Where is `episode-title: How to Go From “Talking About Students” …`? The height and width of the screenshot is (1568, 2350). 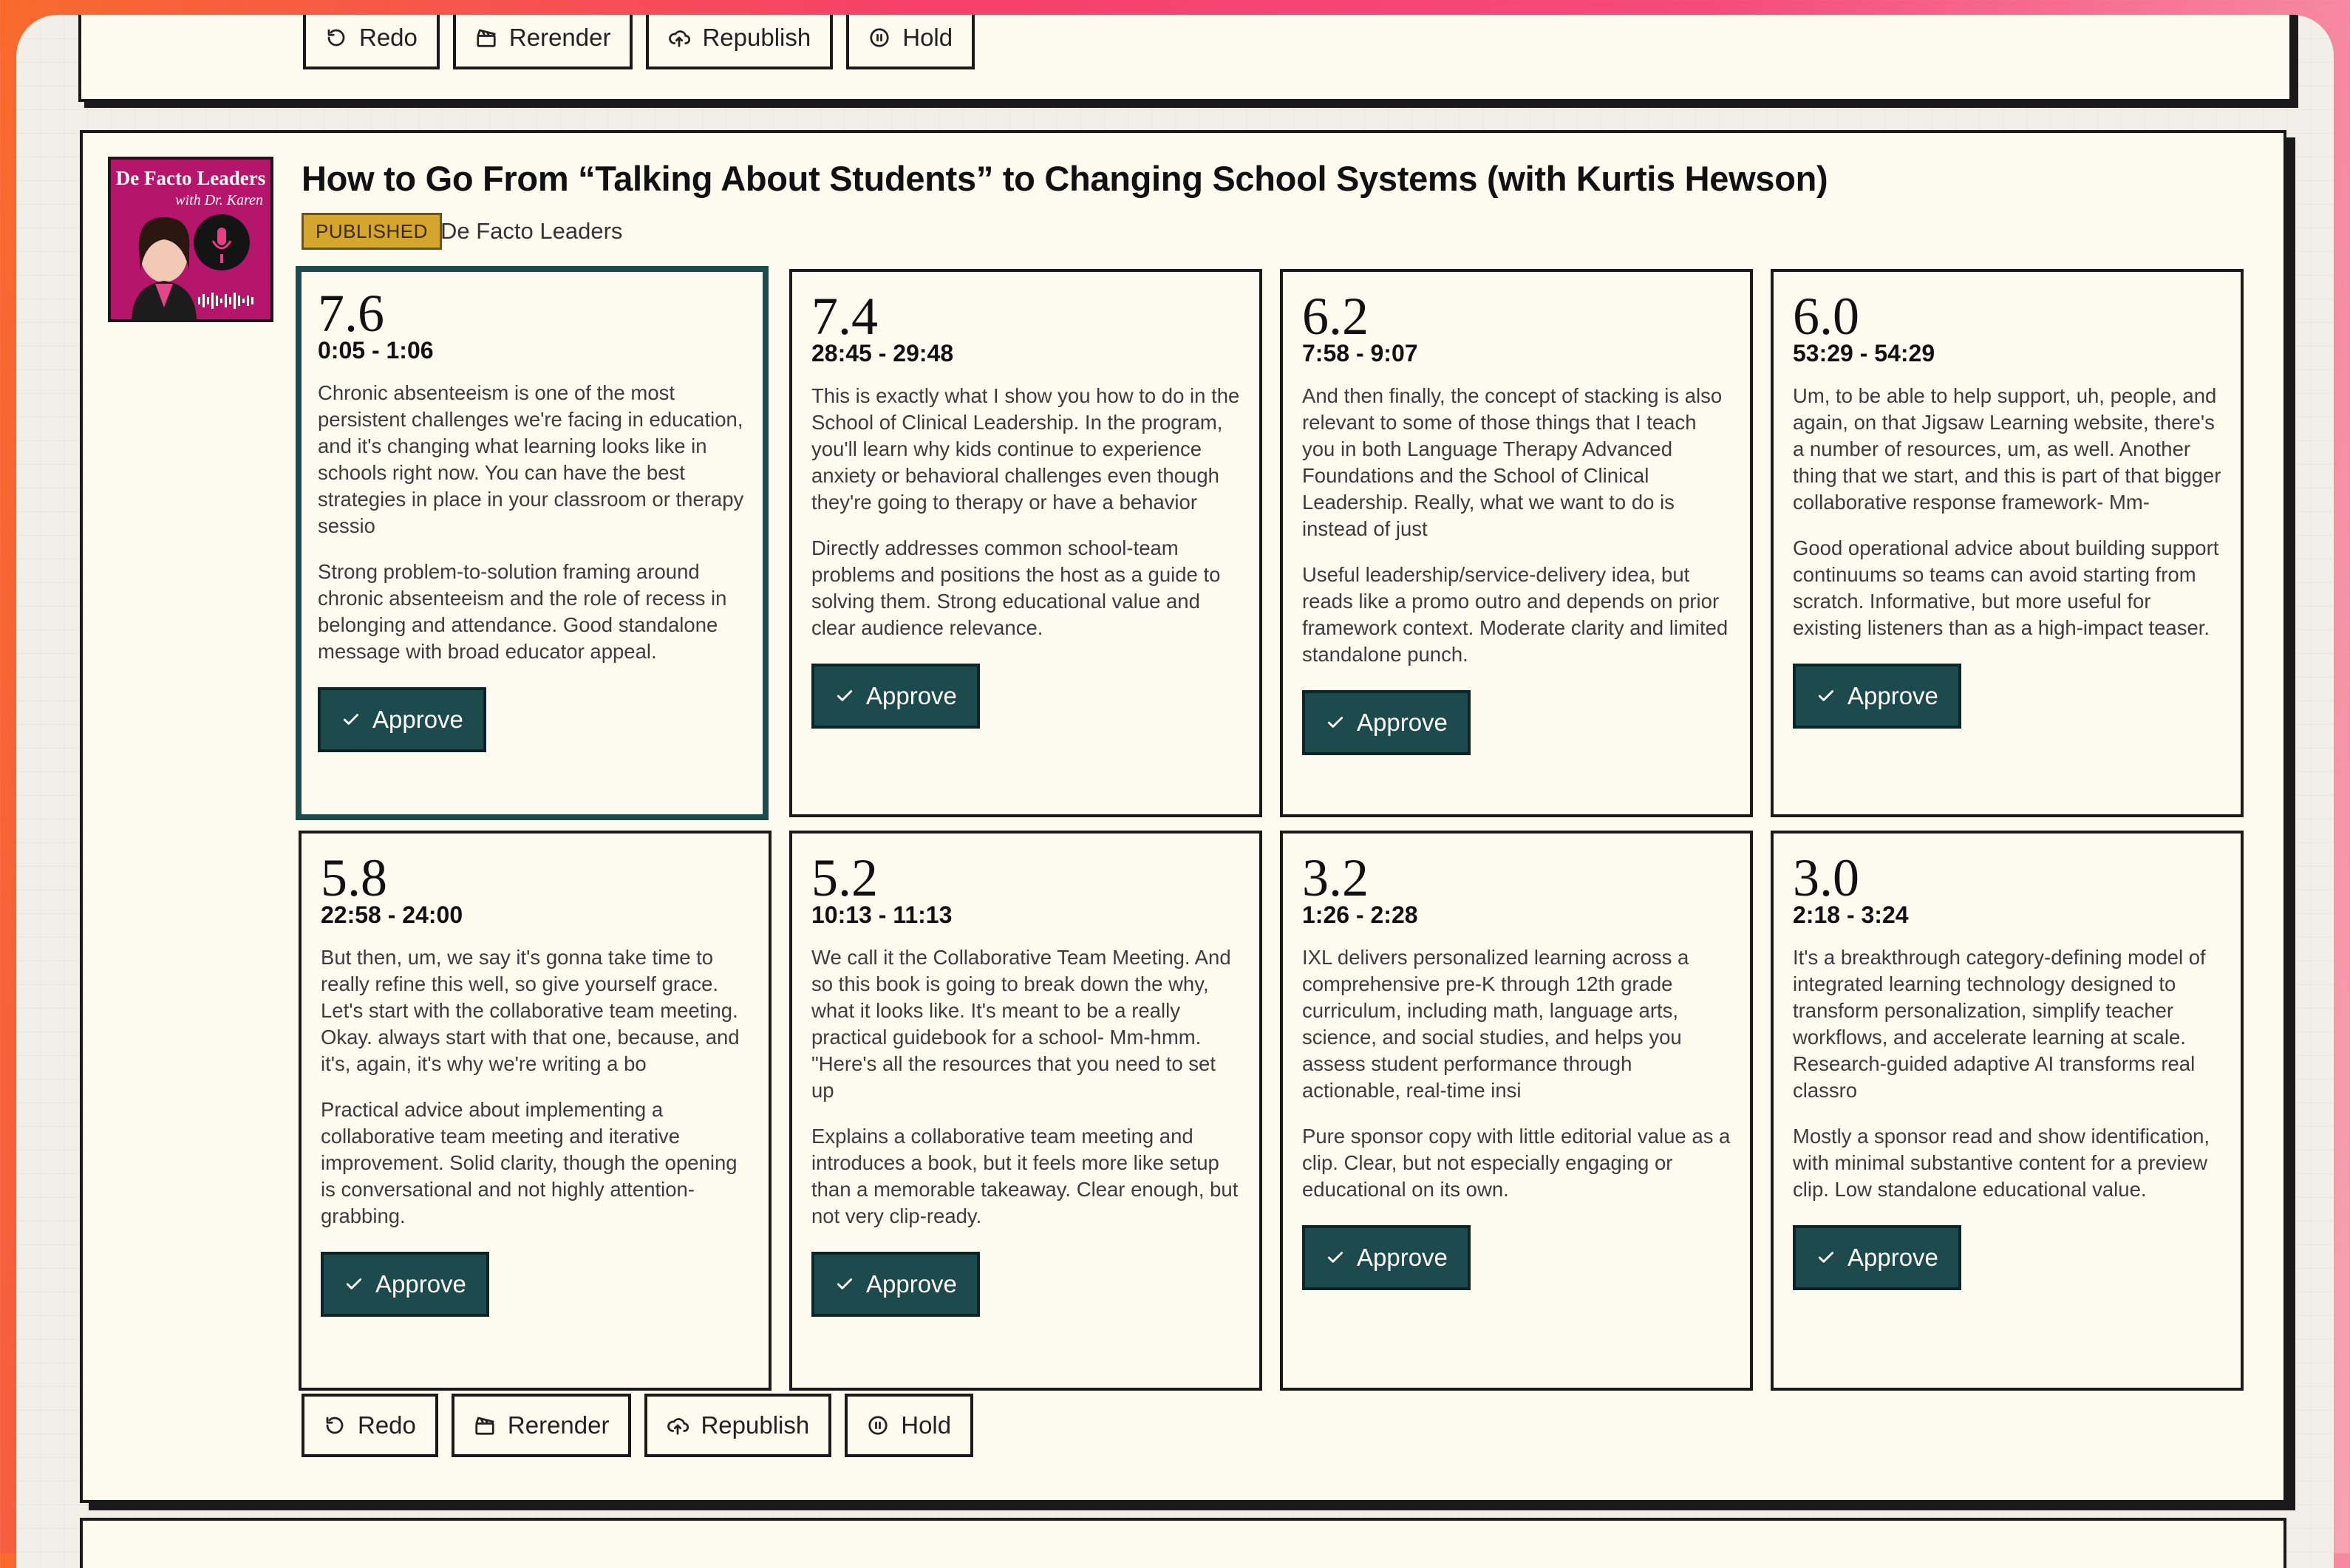 episode-title: How to Go From “Talking About Students” … is located at coordinates (1065, 179).